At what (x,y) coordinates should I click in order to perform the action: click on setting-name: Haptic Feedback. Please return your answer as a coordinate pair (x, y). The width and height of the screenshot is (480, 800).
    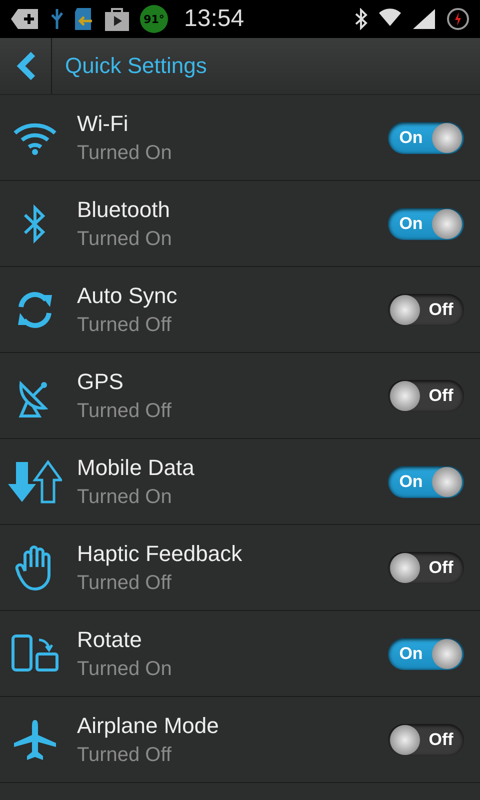
    Looking at the image, I should click on (160, 553).